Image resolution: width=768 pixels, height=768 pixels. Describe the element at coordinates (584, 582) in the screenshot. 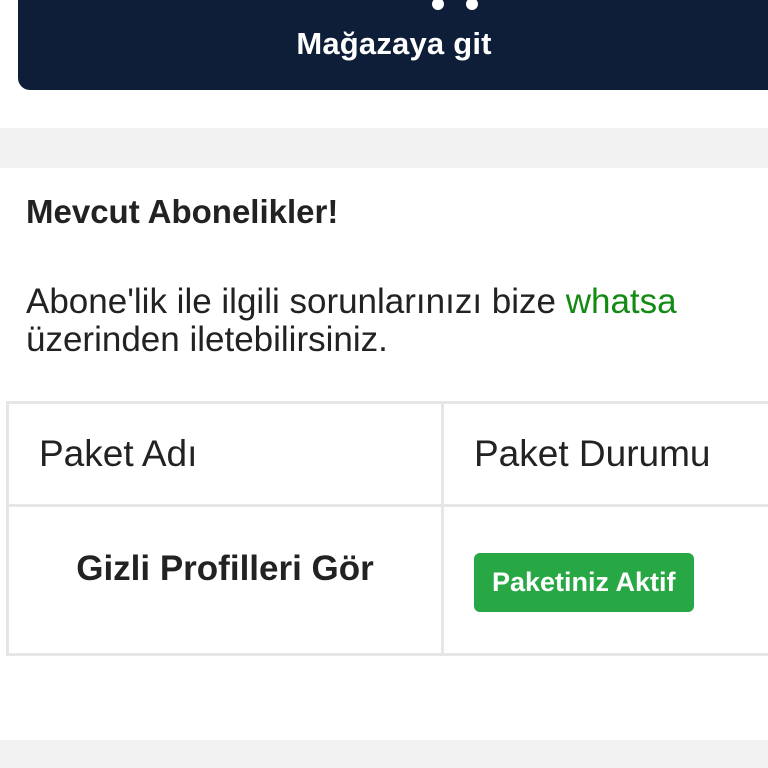

I see `package-active-badge: Paketiniz Aktif` at that location.